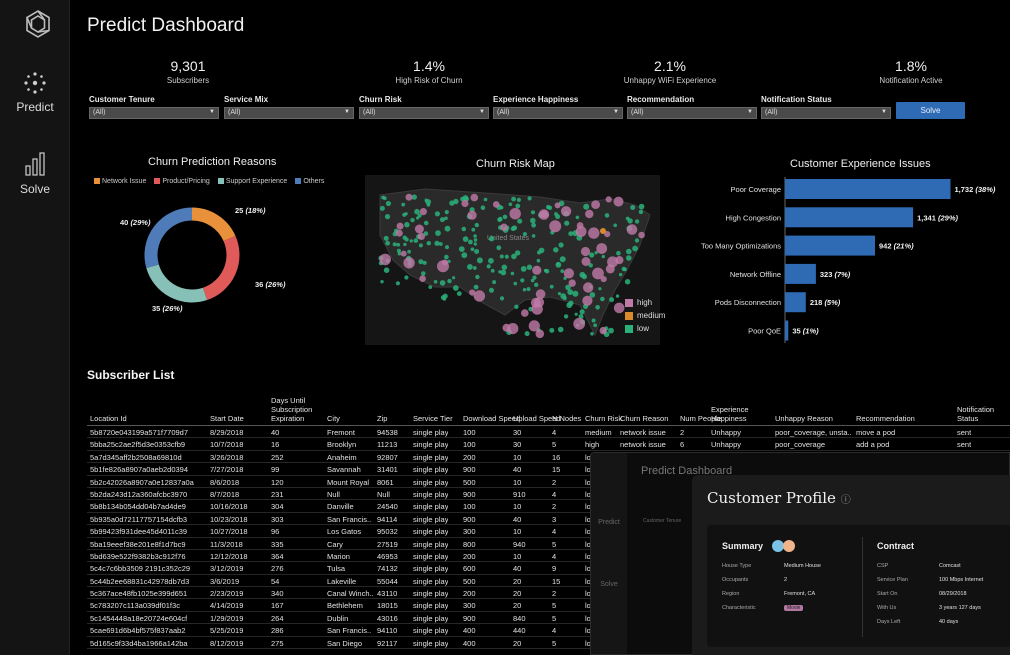 The height and width of the screenshot is (655, 1010). What do you see at coordinates (168, 237) in the screenshot?
I see `donut-slice-others` at bounding box center [168, 237].